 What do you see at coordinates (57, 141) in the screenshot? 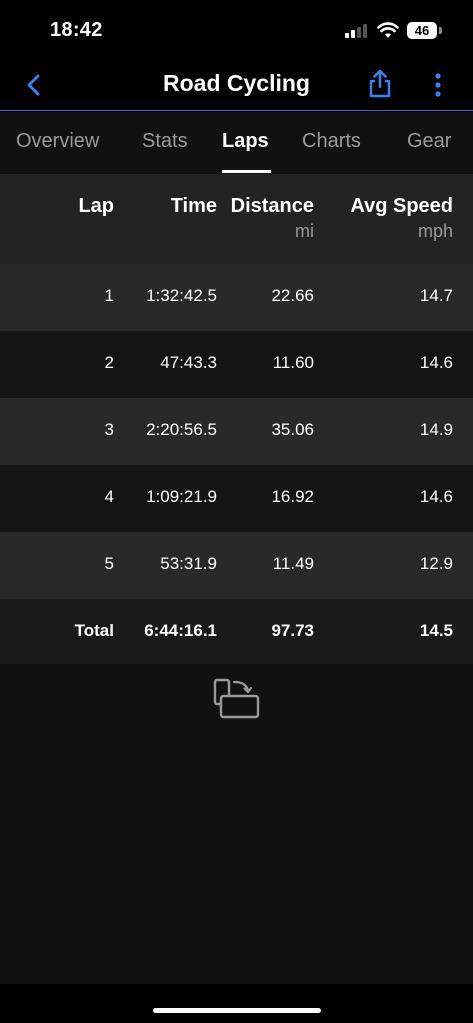
I see `tab-overview: Overview` at bounding box center [57, 141].